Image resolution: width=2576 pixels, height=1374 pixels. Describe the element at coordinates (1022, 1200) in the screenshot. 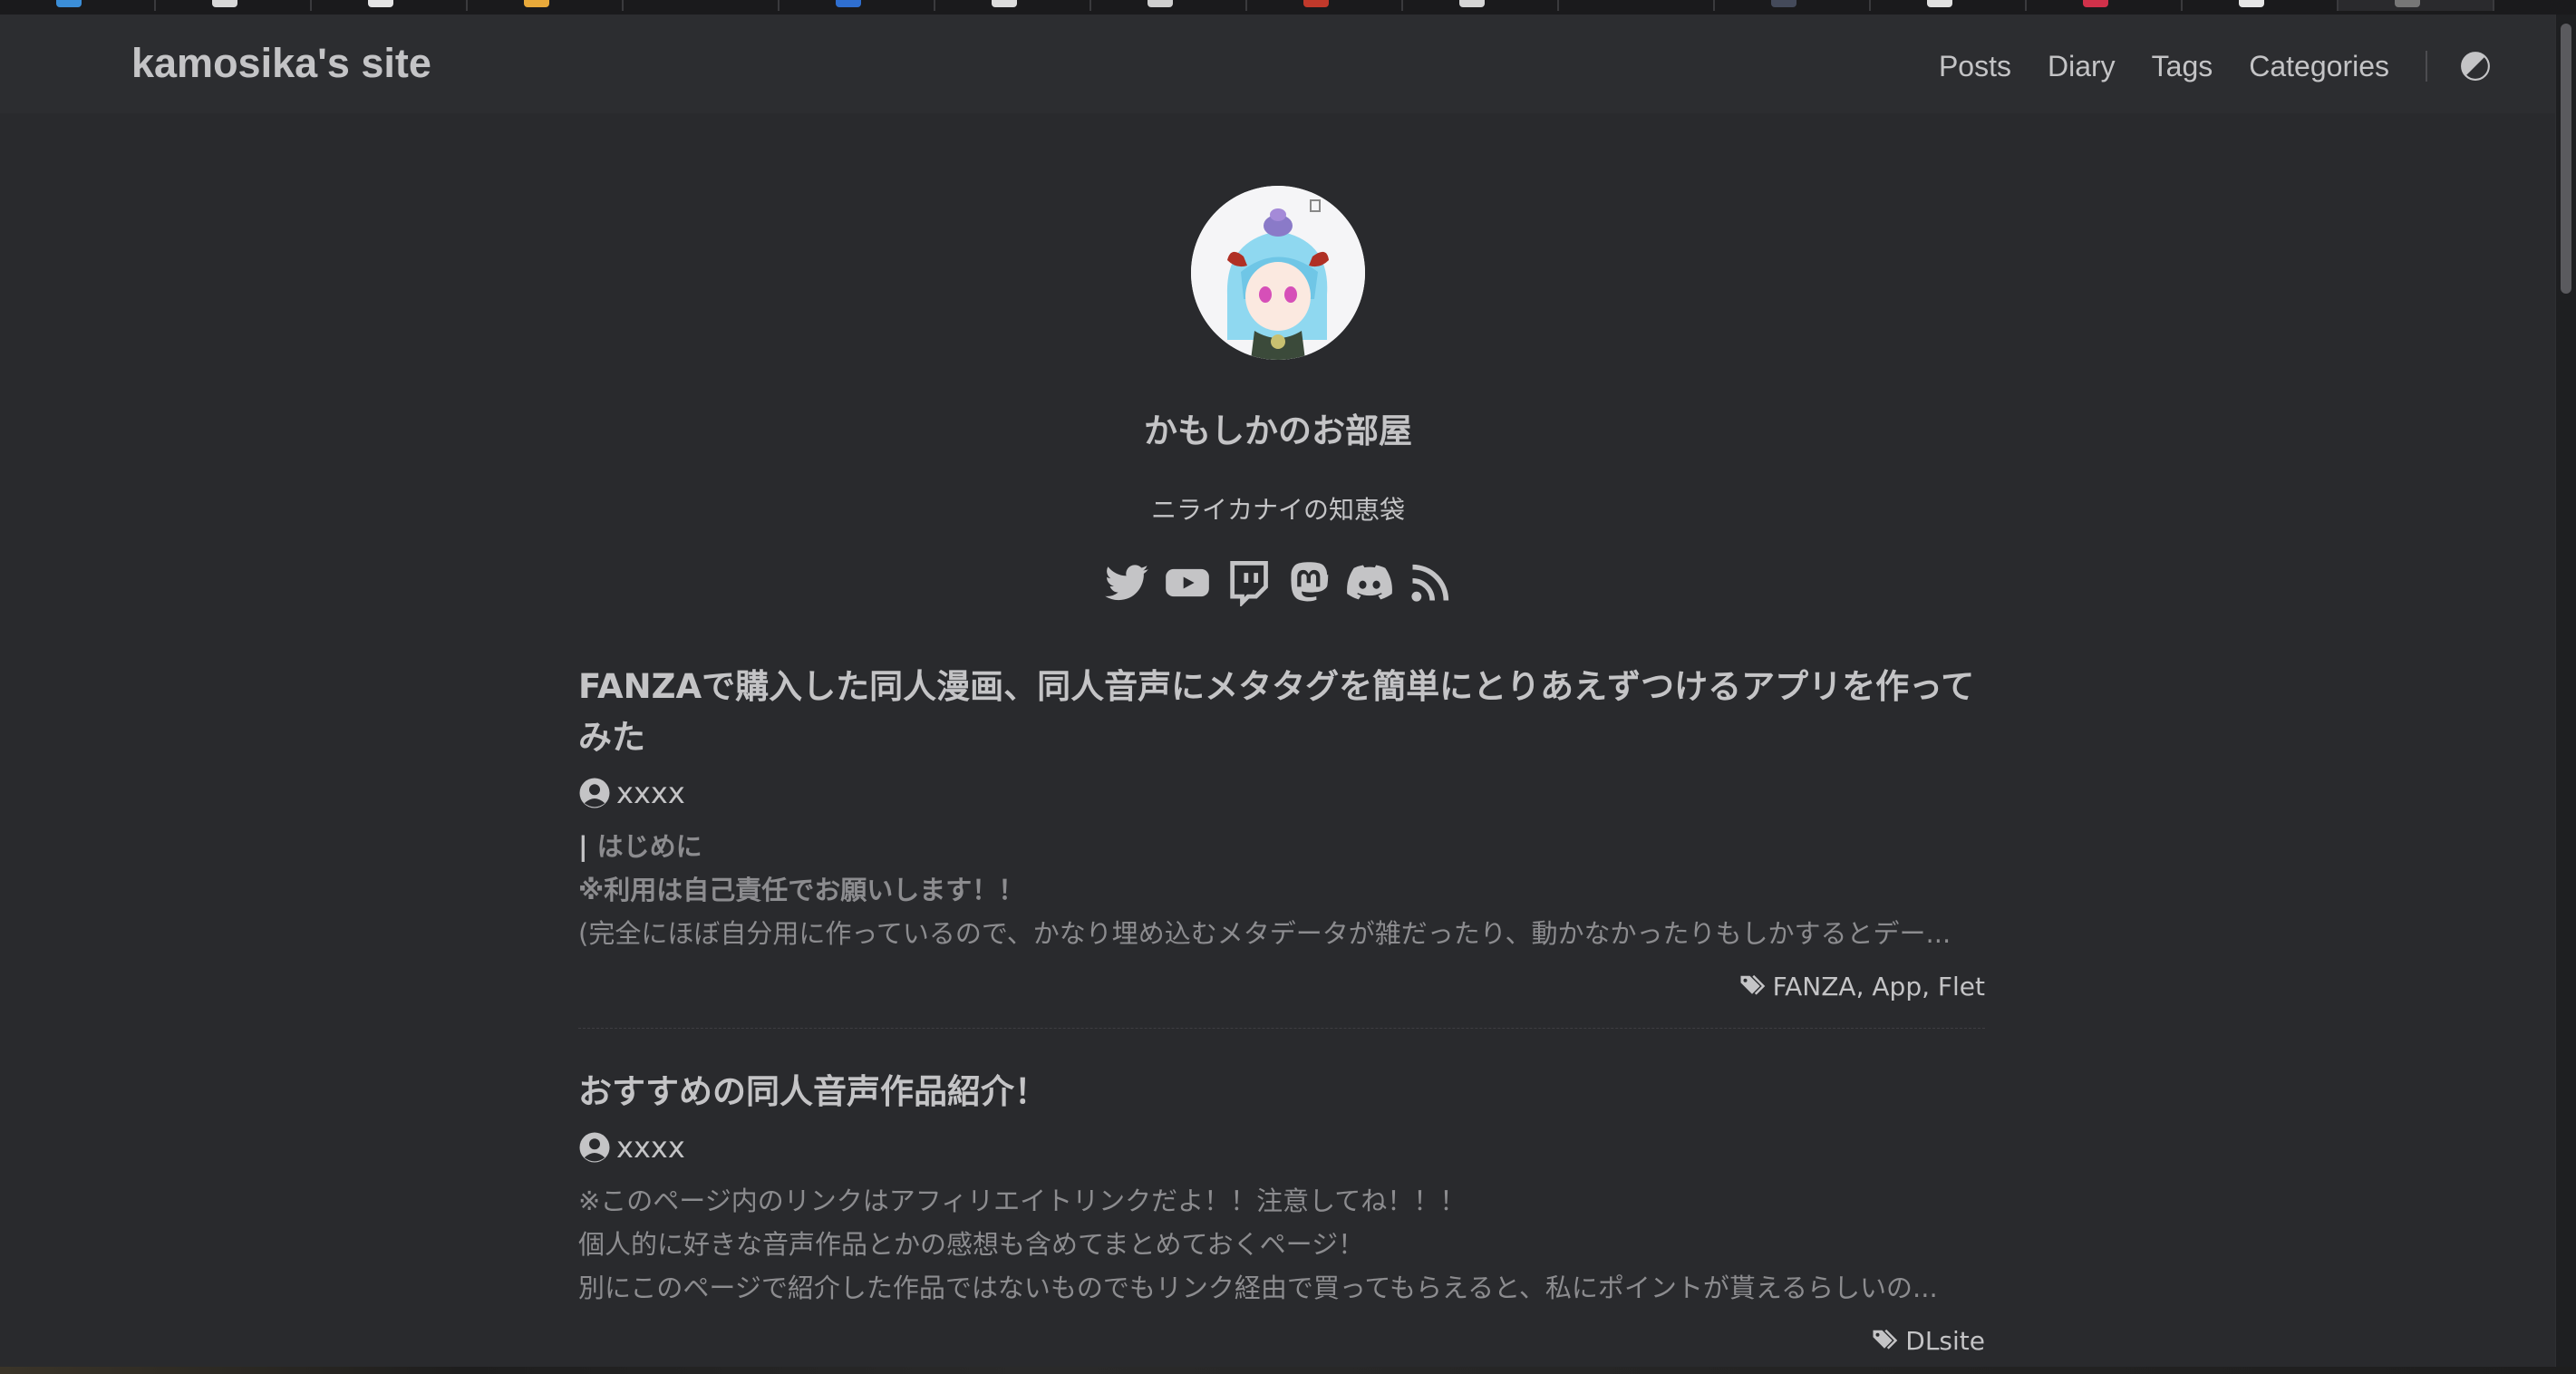

I see `excerpt-line: ※このページ内のリンクはアフィリエイトリンクだよ！！注意してね！！！` at that location.